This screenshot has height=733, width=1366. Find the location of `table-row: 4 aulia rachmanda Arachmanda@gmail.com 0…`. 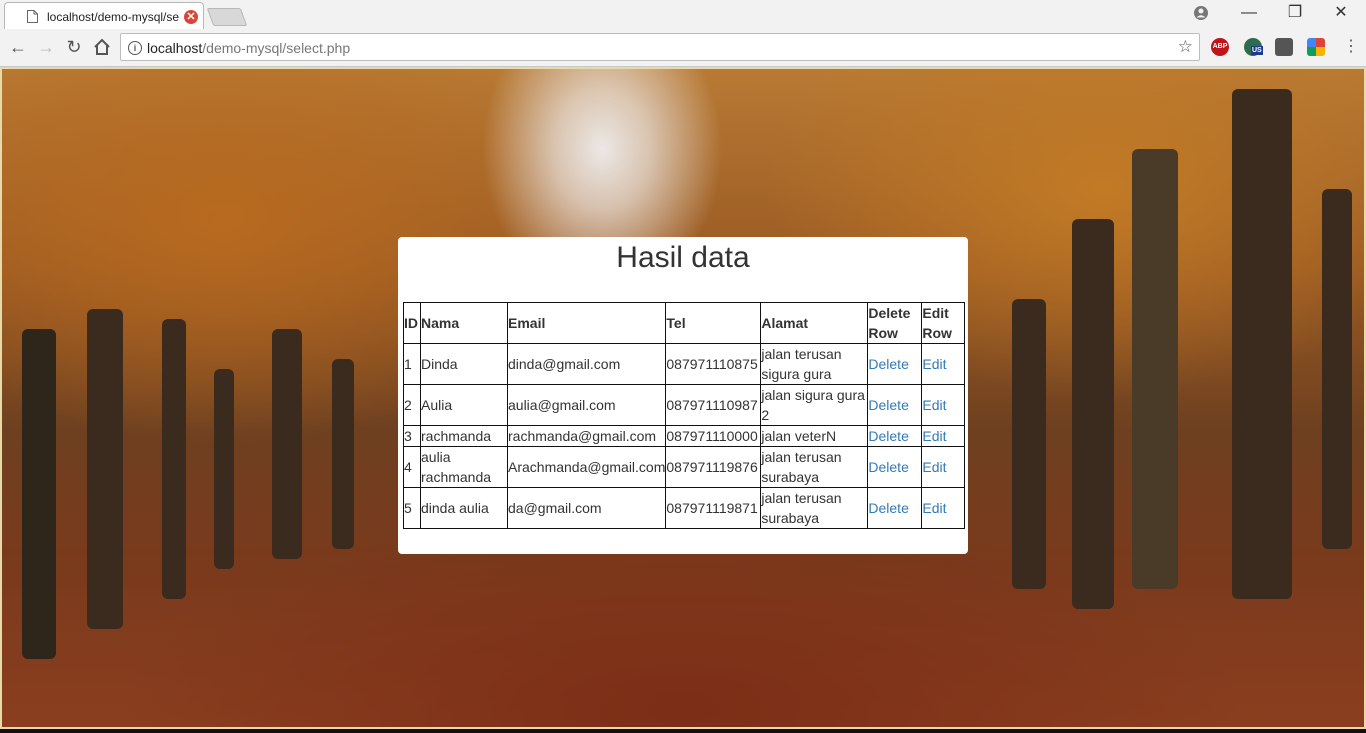

table-row: 4 aulia rachmanda Arachmanda@gmail.com 0… is located at coordinates (684, 467).